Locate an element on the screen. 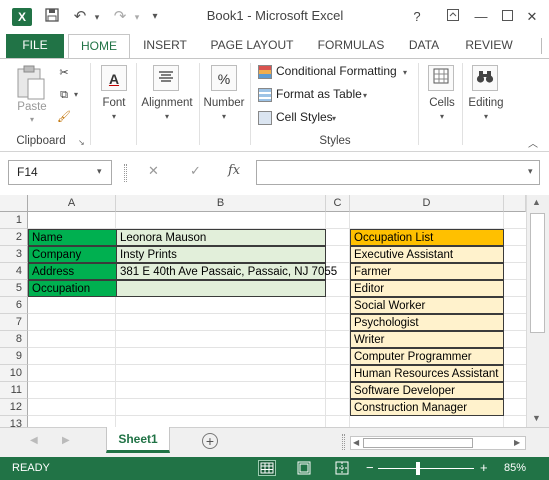 Image resolution: width=549 pixels, height=480 pixels. vertical-scroll-thumb is located at coordinates (537, 273).